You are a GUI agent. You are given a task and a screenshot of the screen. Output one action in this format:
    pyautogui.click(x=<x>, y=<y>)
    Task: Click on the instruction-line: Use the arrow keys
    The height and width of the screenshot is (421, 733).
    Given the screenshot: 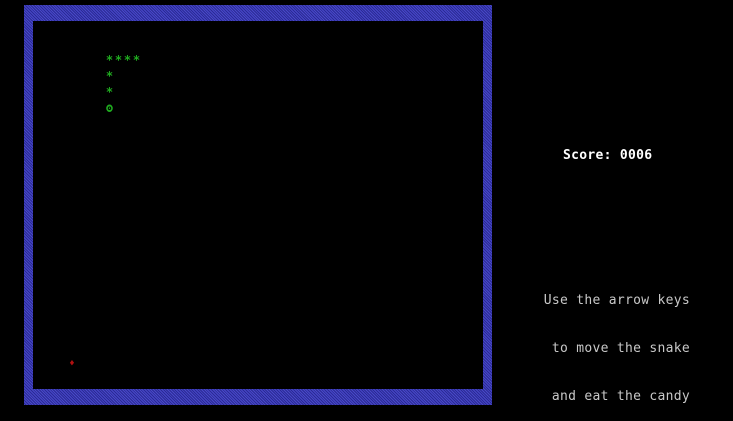 What is the action you would take?
    pyautogui.click(x=616, y=300)
    